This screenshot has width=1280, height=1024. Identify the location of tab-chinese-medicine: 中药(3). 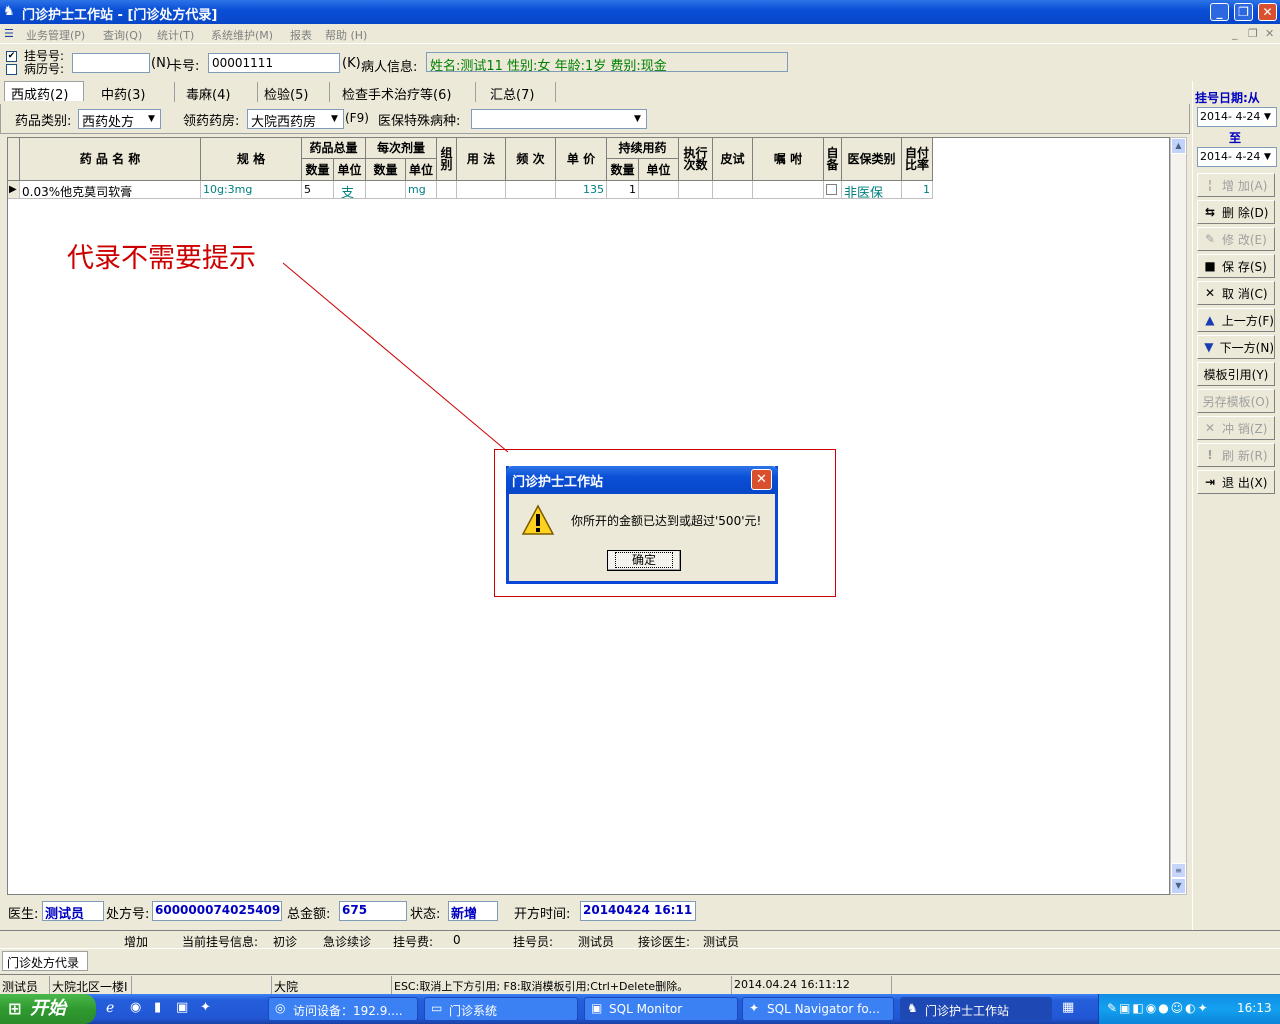
(135, 92).